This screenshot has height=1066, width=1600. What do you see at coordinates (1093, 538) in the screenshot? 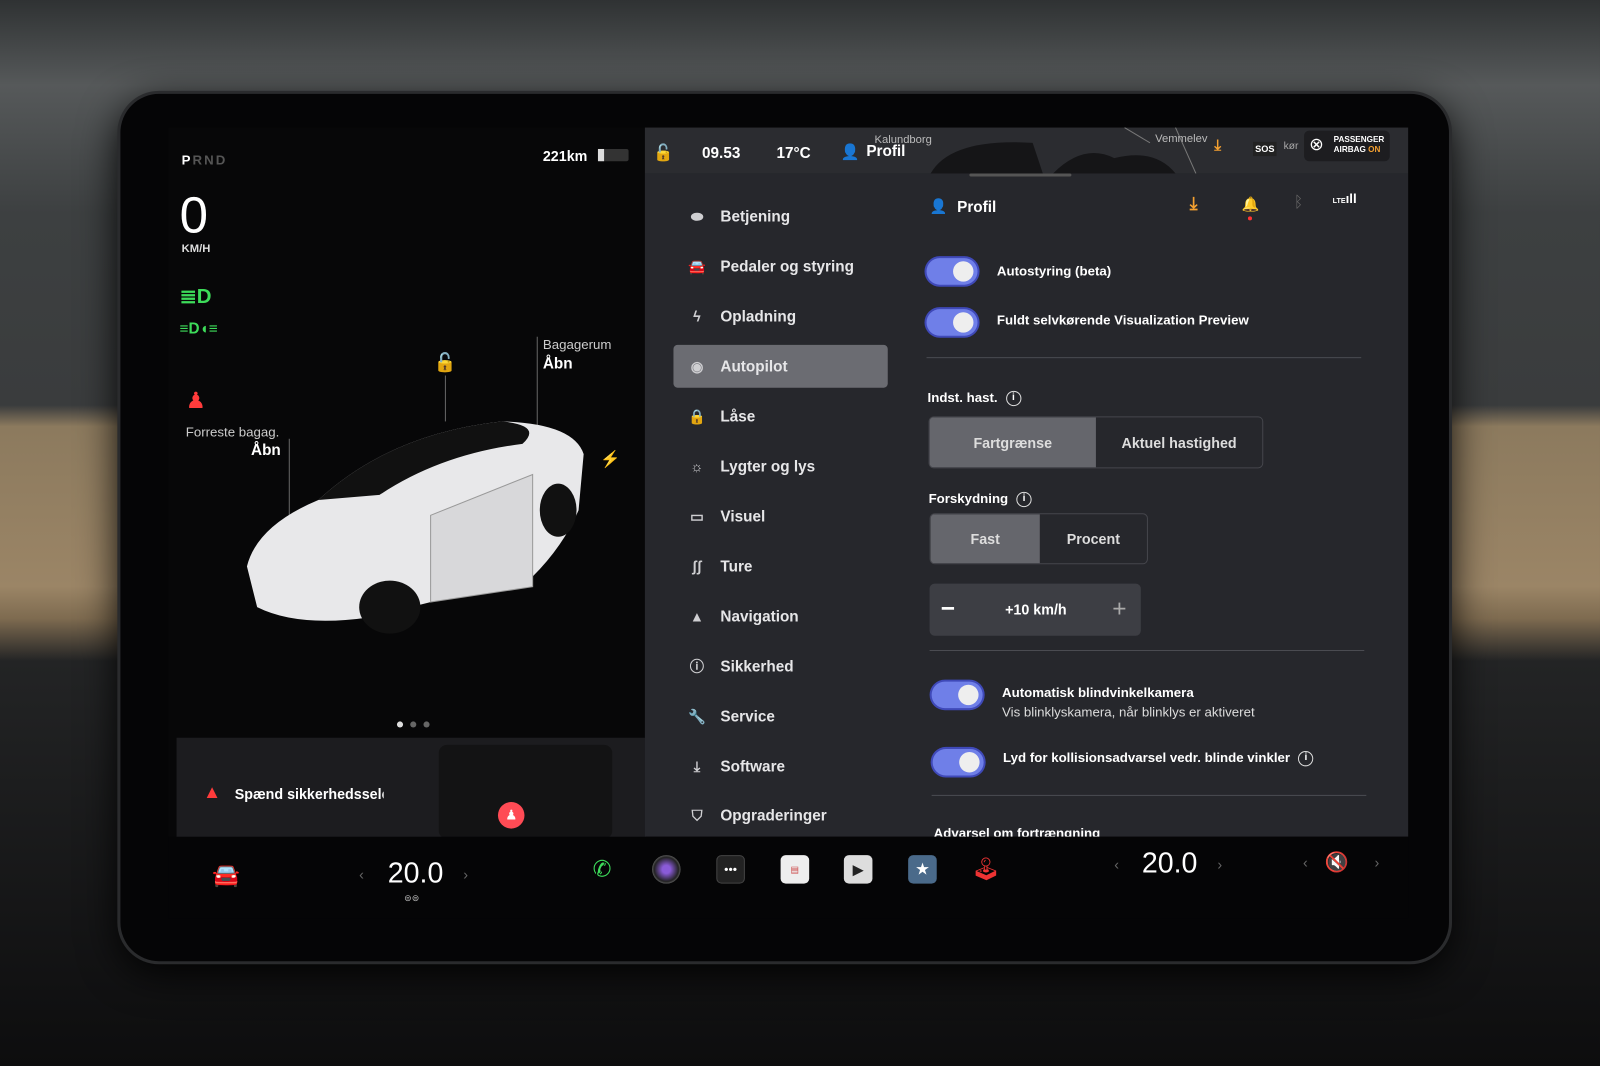
I see `option-procent: Procent` at bounding box center [1093, 538].